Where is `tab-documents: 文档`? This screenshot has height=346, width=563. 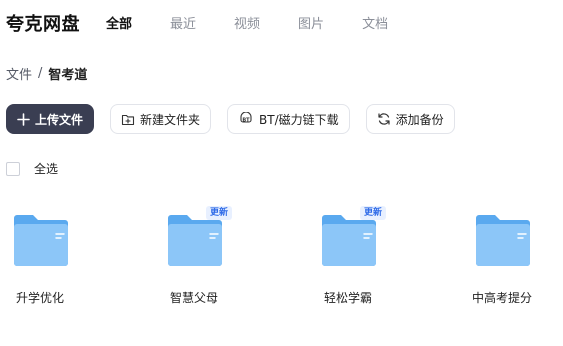
tab-documents: 文档 is located at coordinates (375, 22).